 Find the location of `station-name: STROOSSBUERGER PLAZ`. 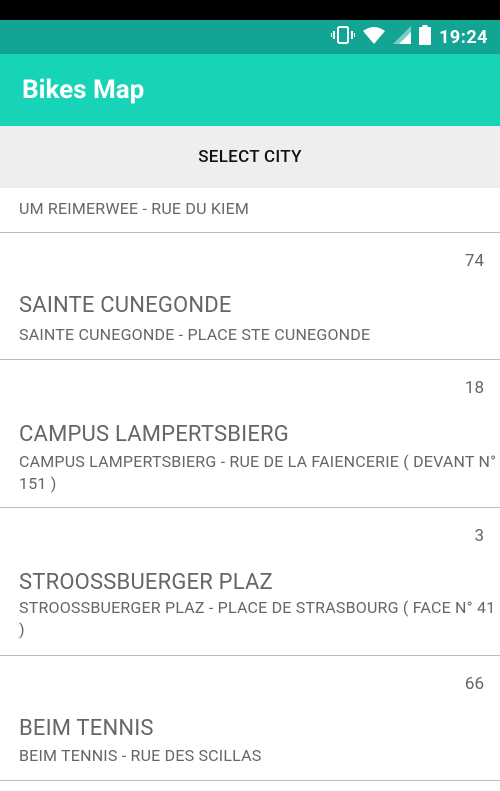

station-name: STROOSSBUERGER PLAZ is located at coordinates (146, 582).